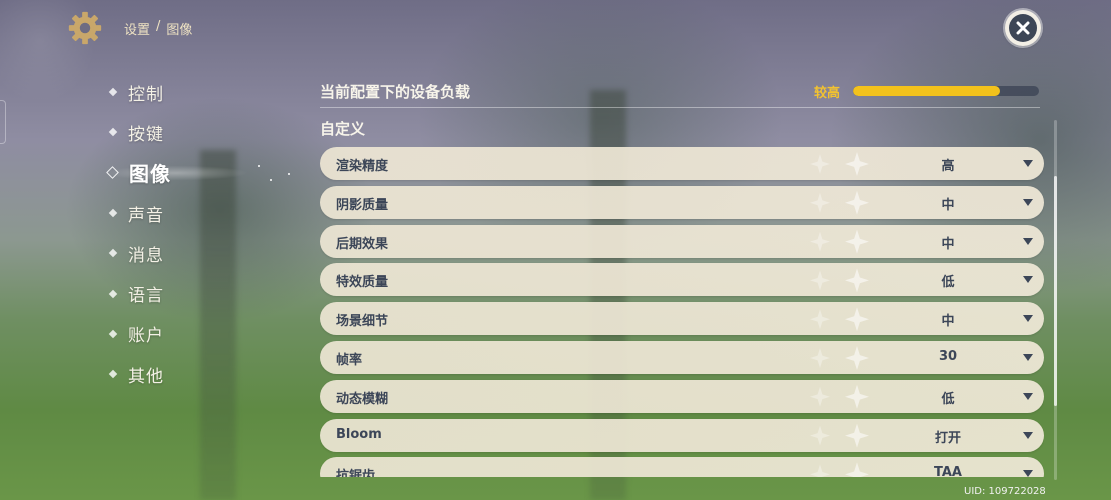  What do you see at coordinates (682, 319) in the screenshot?
I see `setting-row-scene-detail: 场景细节 中` at bounding box center [682, 319].